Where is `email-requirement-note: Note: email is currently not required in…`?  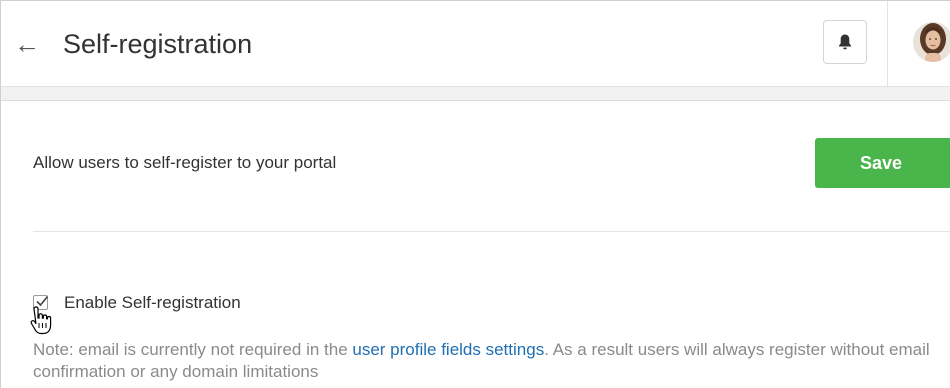 email-requirement-note: Note: email is currently not required in… is located at coordinates (483, 361).